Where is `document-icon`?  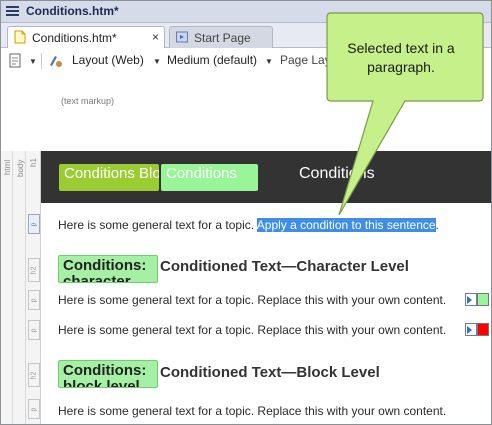 document-icon is located at coordinates (20, 37).